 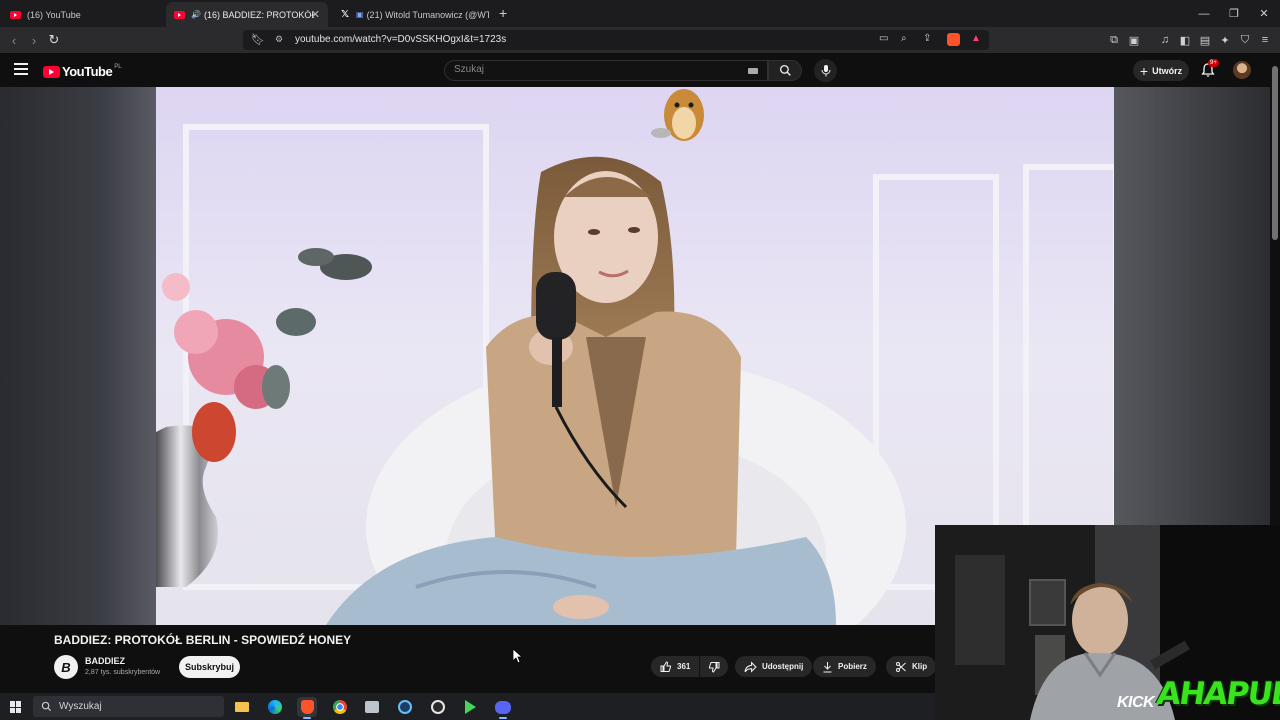 What do you see at coordinates (1204, 13) in the screenshot?
I see `minimize-window-icon: —` at bounding box center [1204, 13].